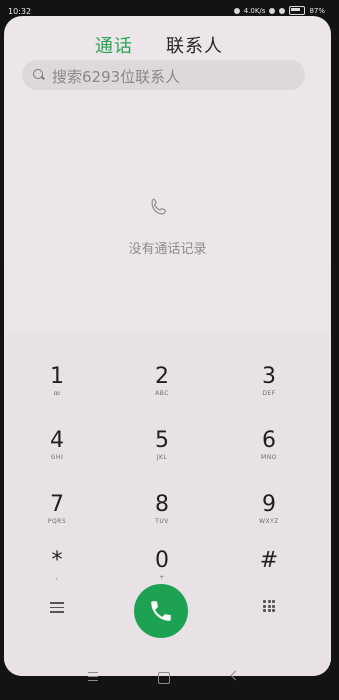 This screenshot has width=339, height=700. Describe the element at coordinates (57, 521) in the screenshot. I see `key-letters: PQRS` at that location.